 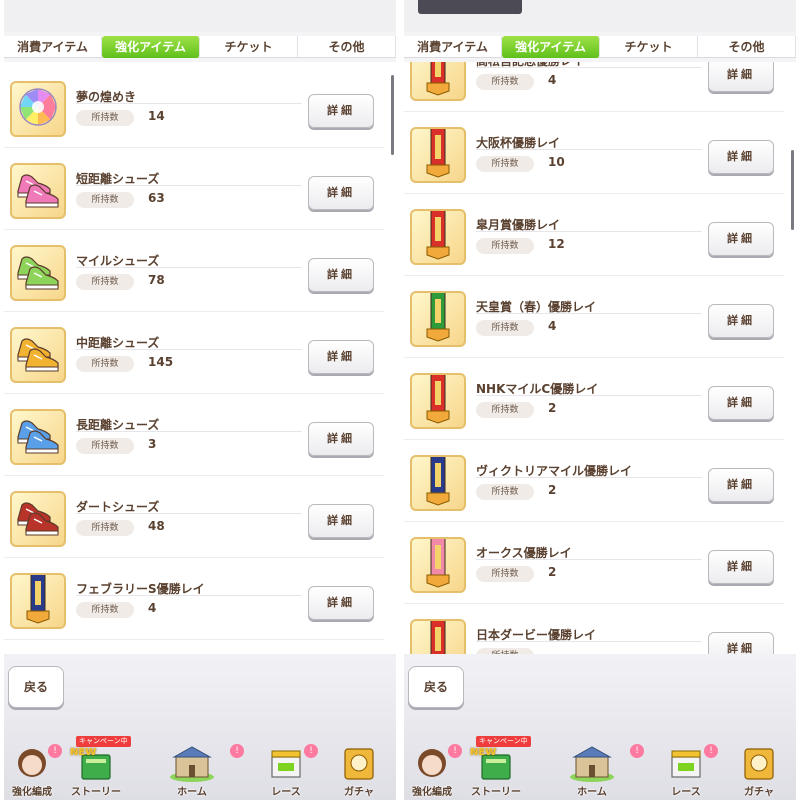 I want to click on item-row: 高松宮記念優勝レイ所持数4詳細, so click(x=594, y=87).